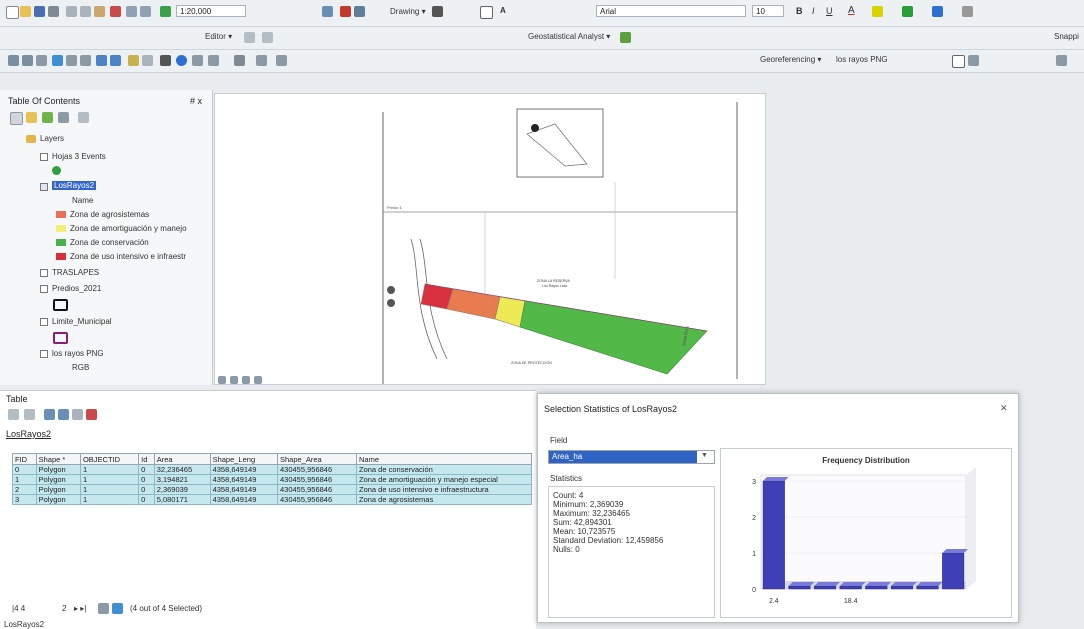  Describe the element at coordinates (359, 11) in the screenshot. I see `python-icon` at that location.